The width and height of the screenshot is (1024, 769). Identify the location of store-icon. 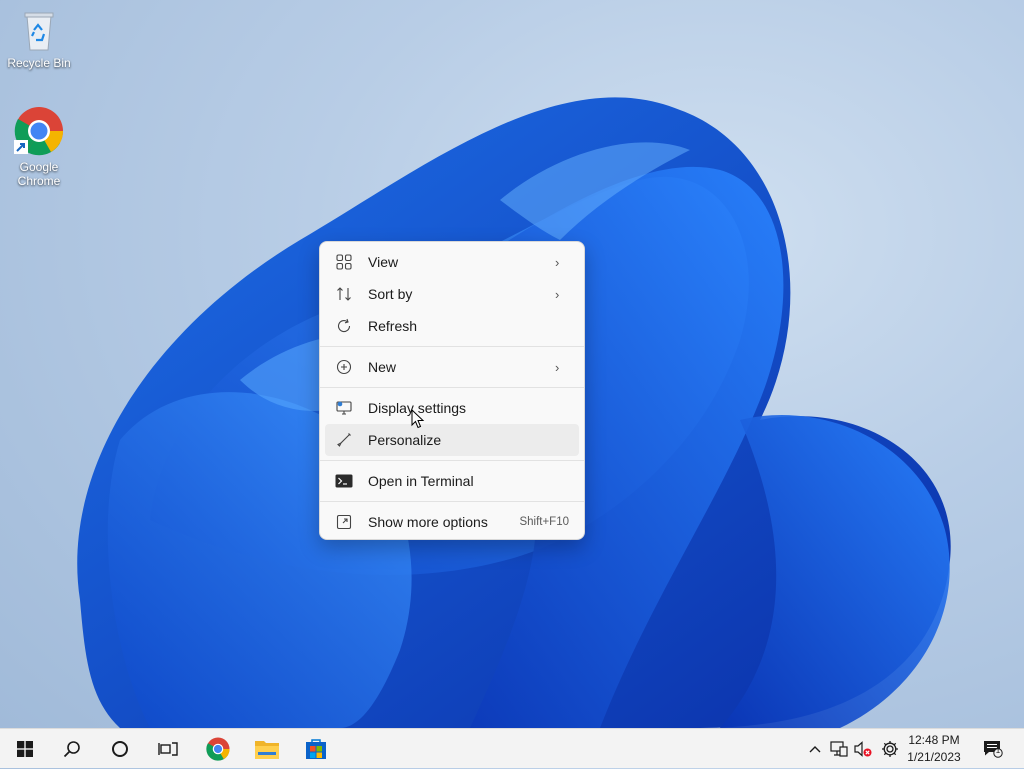
(316, 749).